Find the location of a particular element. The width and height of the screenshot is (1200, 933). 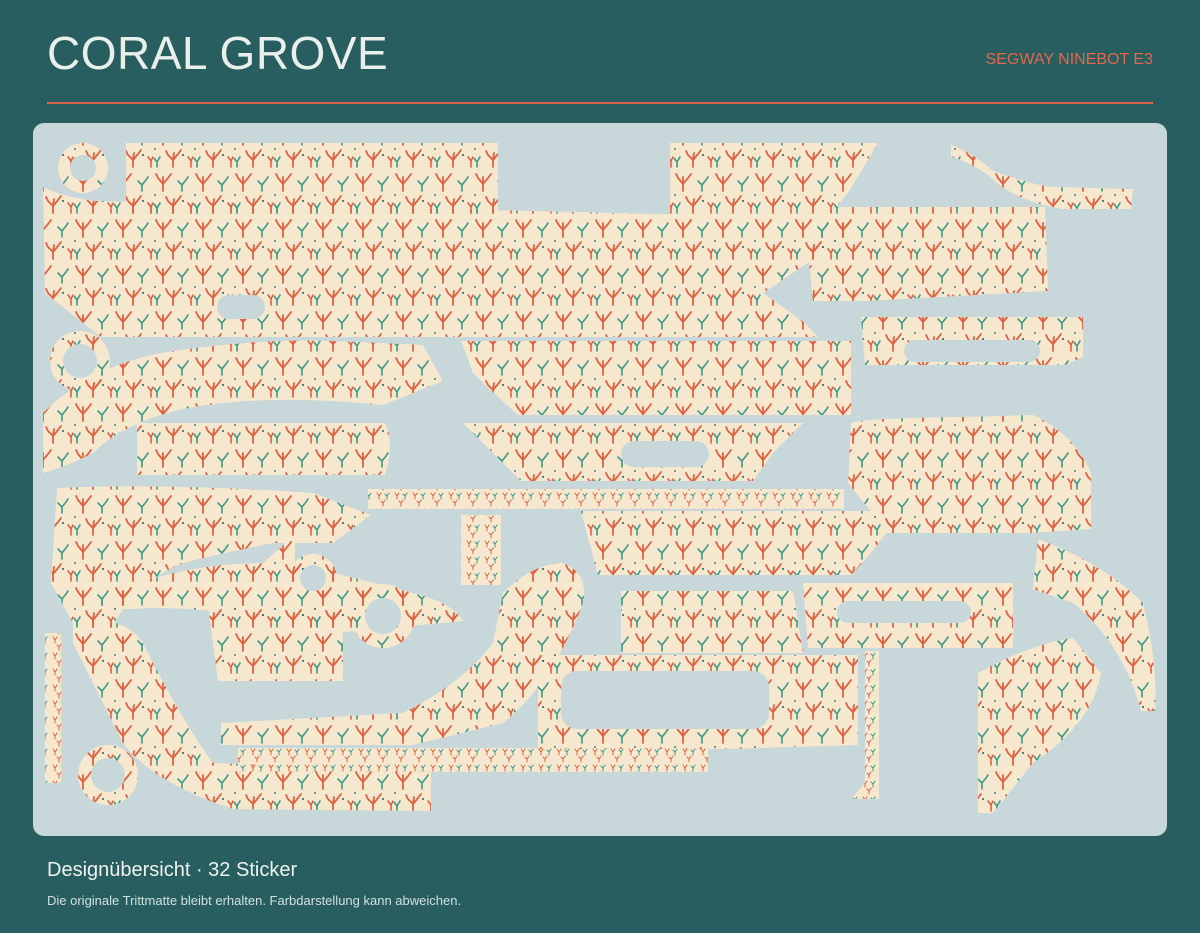

header-divider is located at coordinates (600, 103).